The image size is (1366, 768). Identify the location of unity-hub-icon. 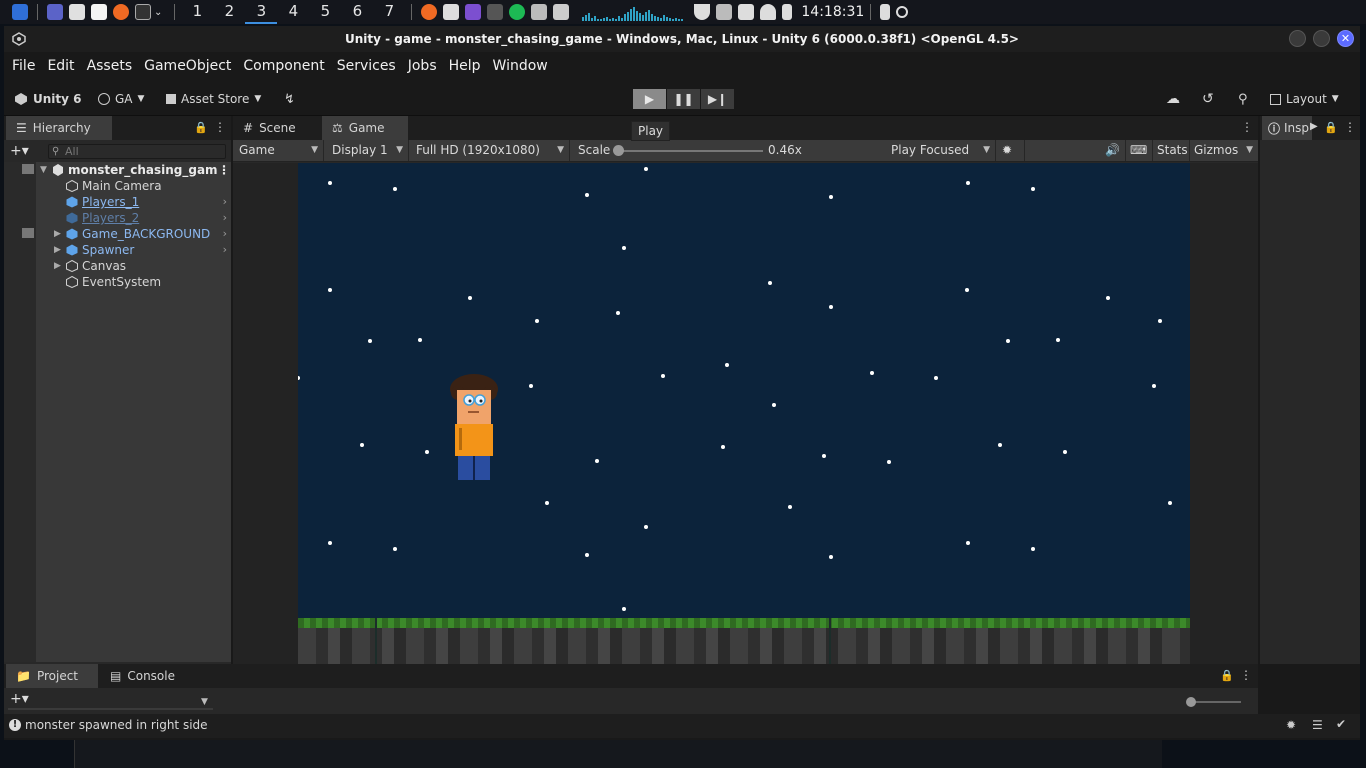
(539, 12).